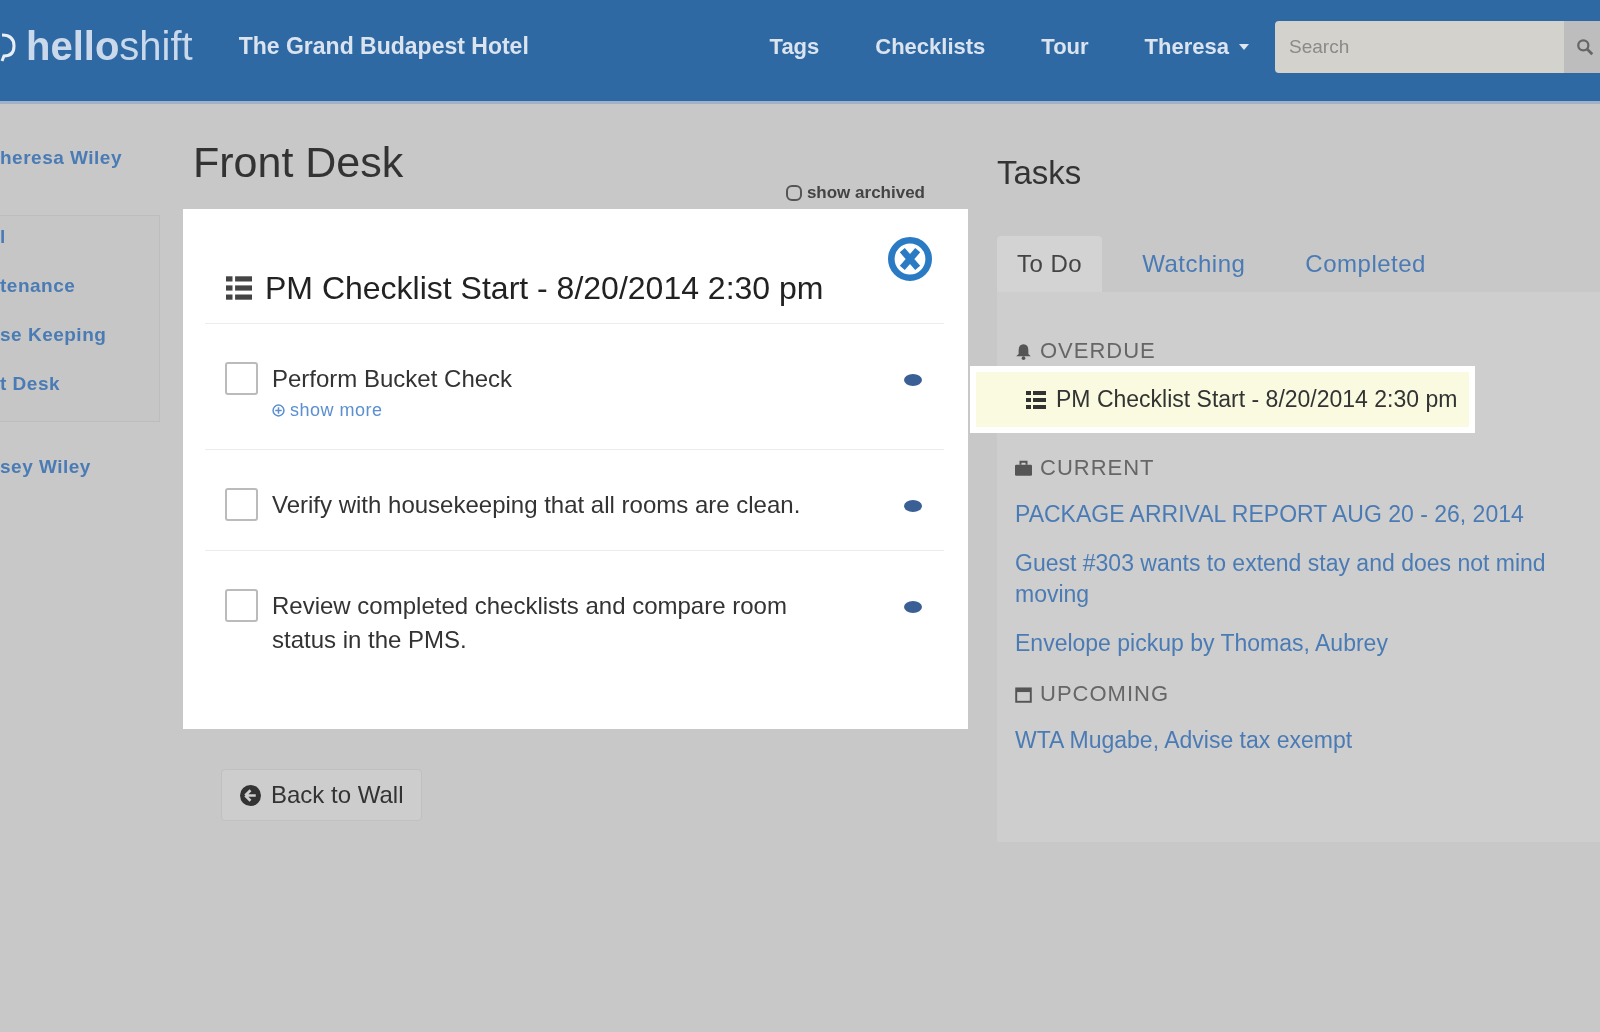 This screenshot has height=1032, width=1600. What do you see at coordinates (1065, 46) in the screenshot?
I see `nav-link: Tour` at bounding box center [1065, 46].